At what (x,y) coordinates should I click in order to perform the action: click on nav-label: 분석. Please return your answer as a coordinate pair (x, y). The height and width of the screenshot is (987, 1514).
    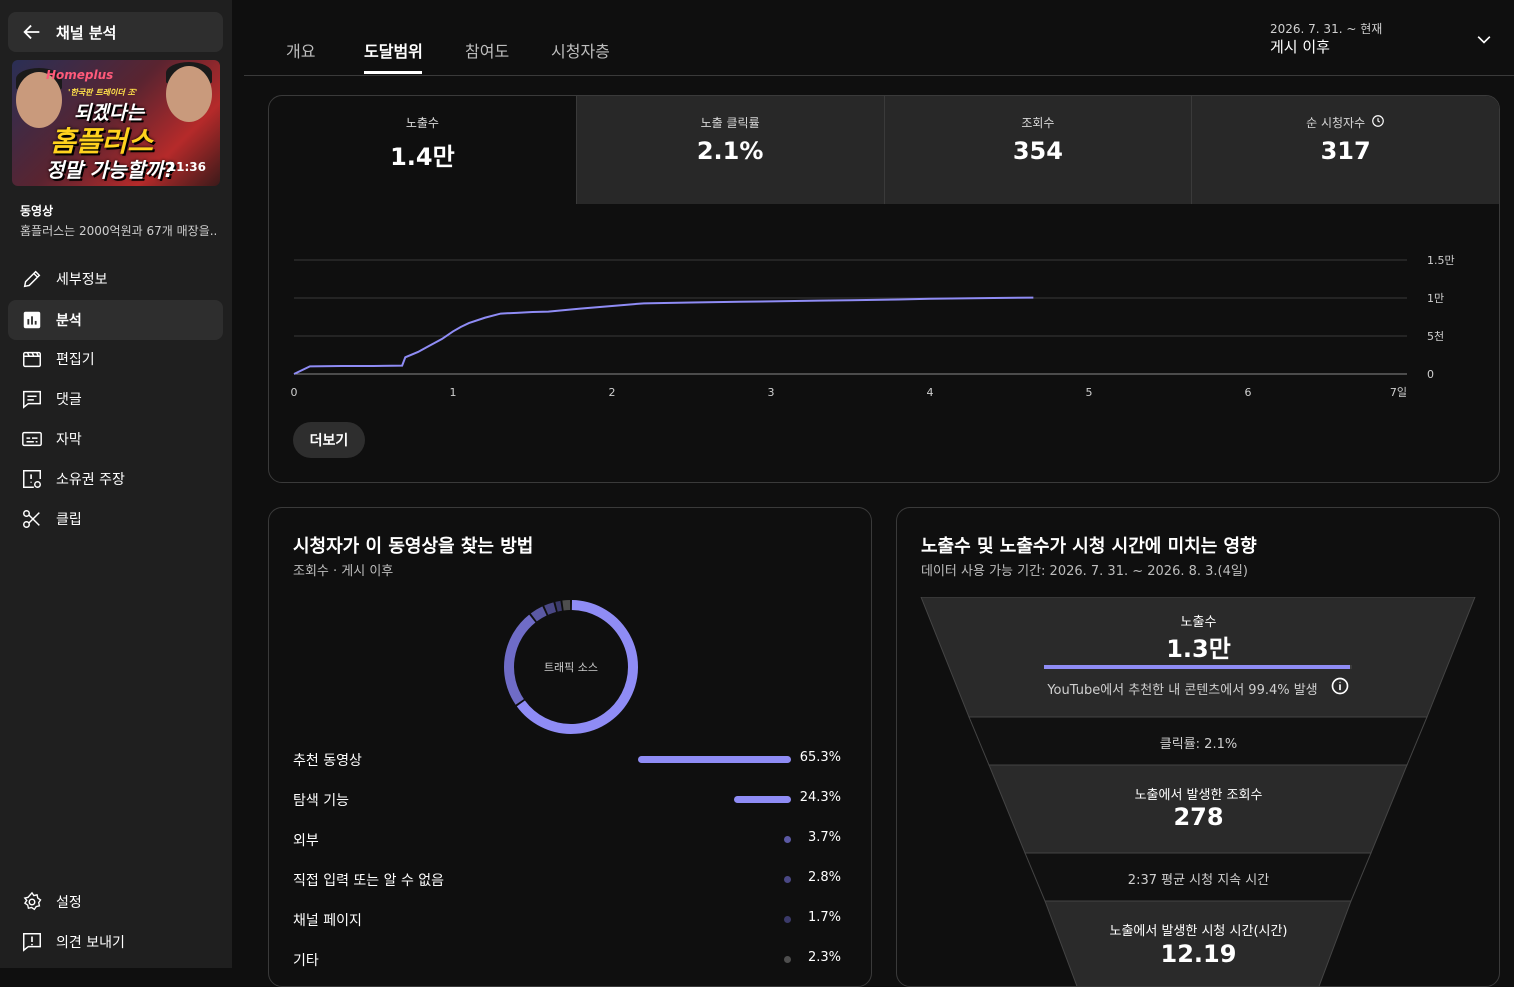
    Looking at the image, I should click on (69, 321).